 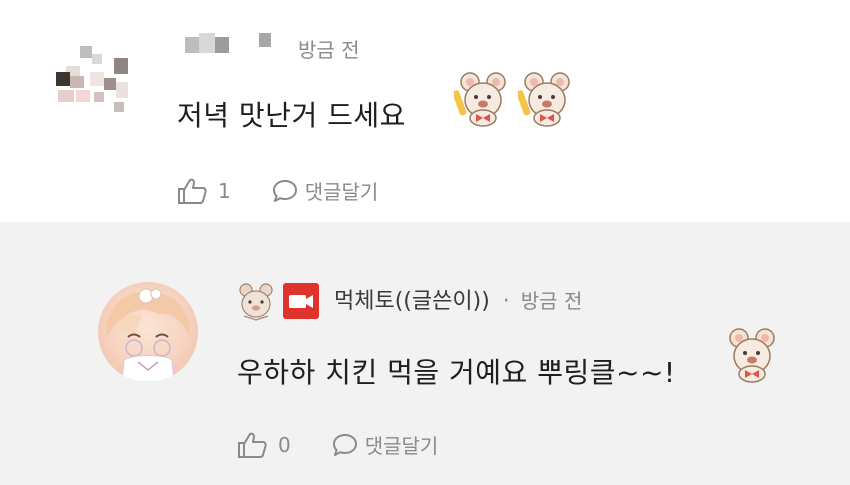 I want to click on author-name-blurred, so click(x=232, y=44).